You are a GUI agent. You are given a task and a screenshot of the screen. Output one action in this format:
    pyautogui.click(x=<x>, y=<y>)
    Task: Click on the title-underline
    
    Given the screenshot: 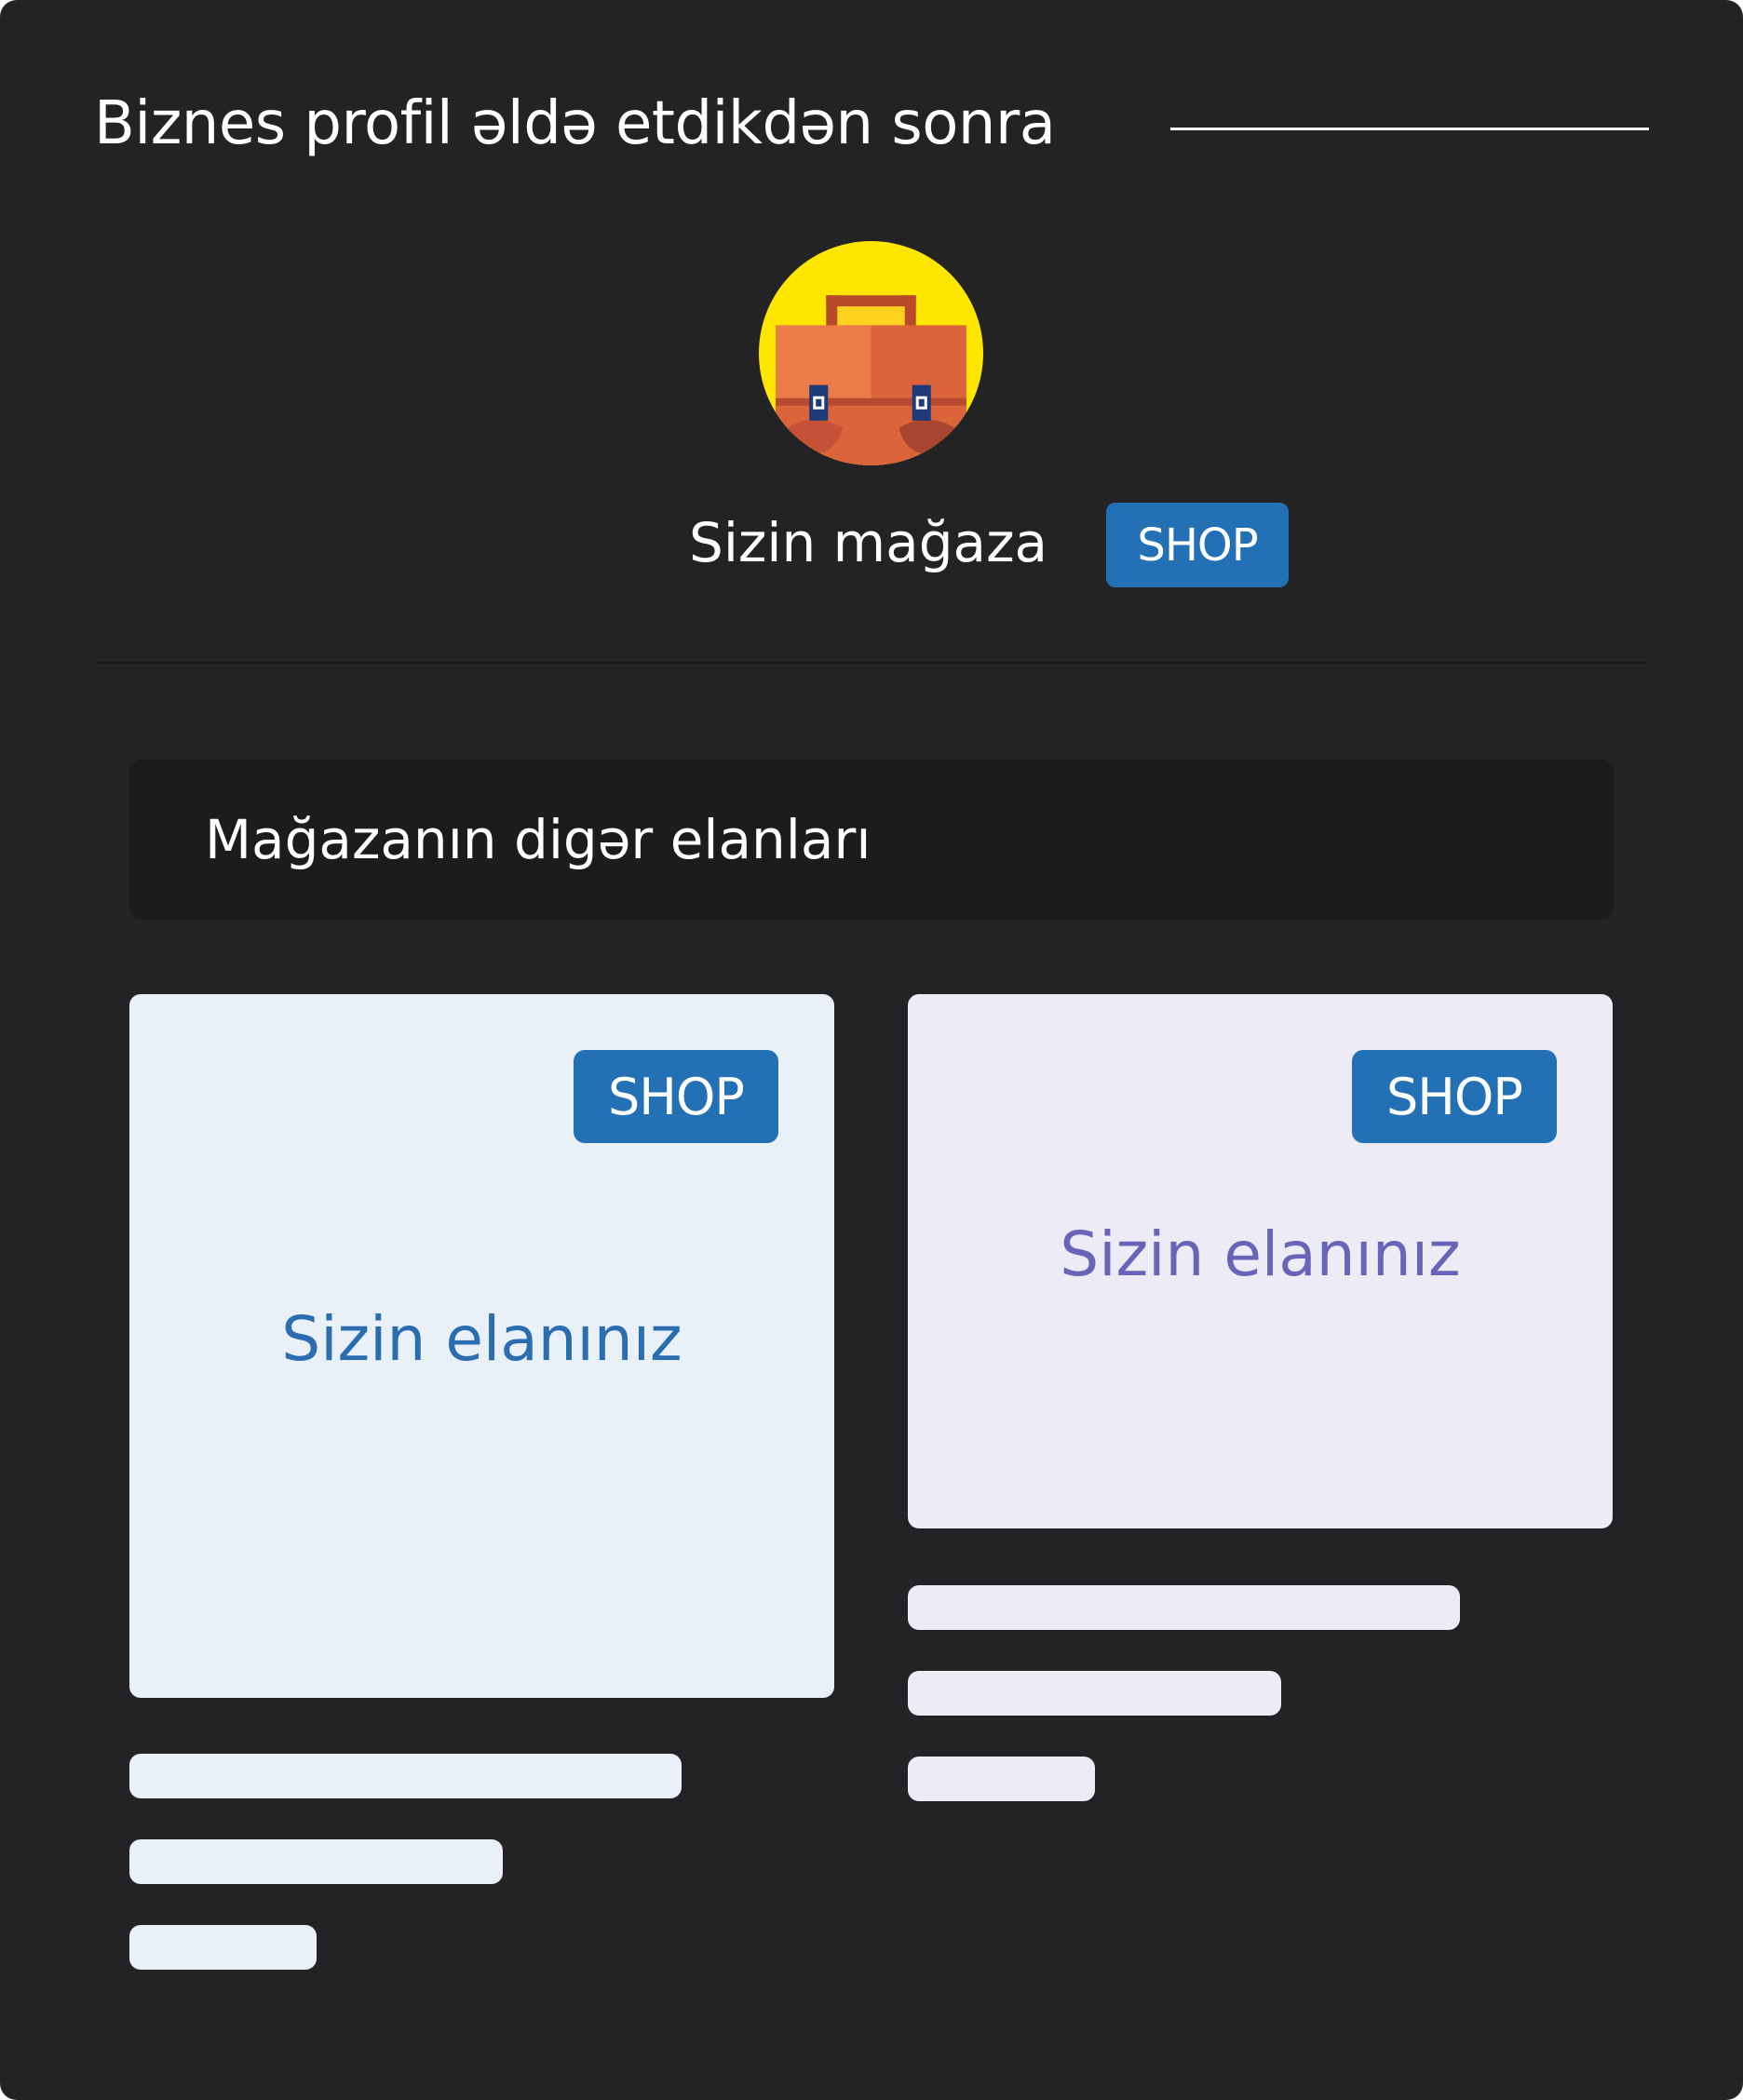 What is the action you would take?
    pyautogui.click(x=1409, y=129)
    